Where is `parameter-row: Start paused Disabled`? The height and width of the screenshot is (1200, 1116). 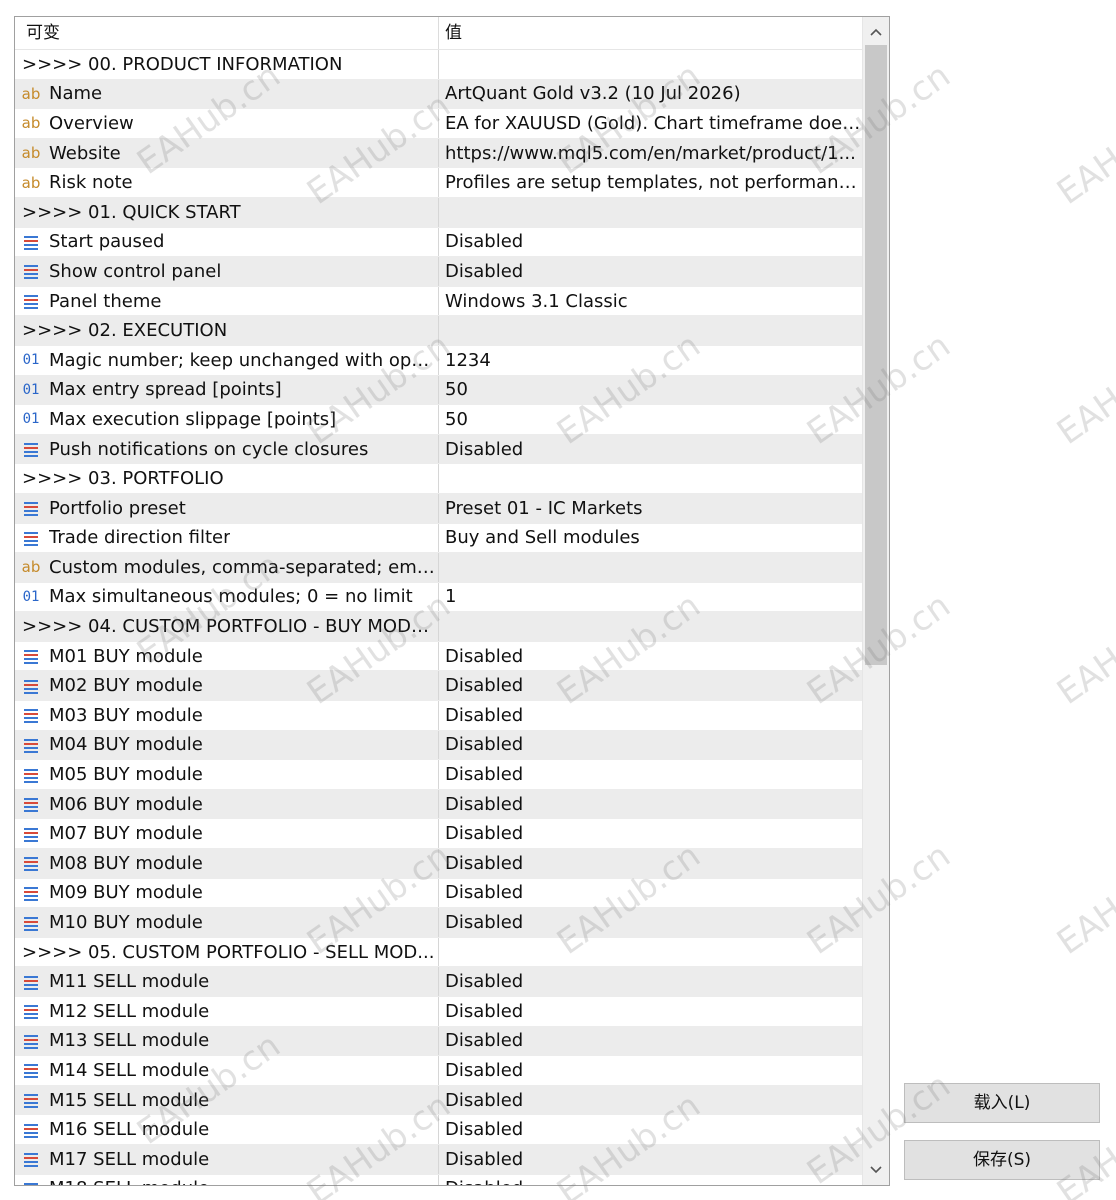
parameter-row: Start paused Disabled is located at coordinates (438, 242).